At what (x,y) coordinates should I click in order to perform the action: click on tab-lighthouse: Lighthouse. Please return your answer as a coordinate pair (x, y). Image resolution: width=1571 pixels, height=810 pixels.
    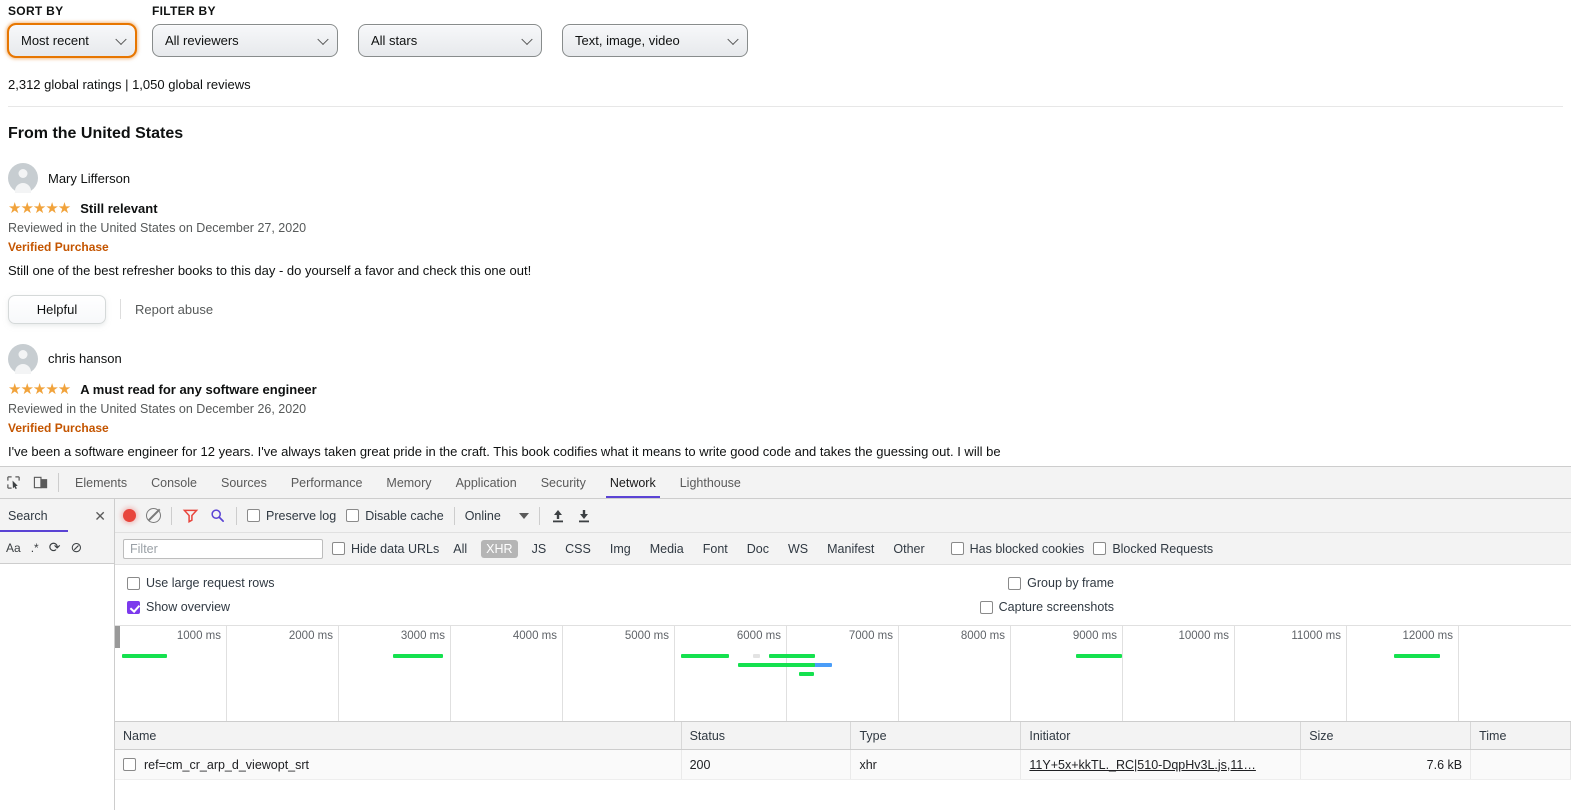
    Looking at the image, I should click on (710, 482).